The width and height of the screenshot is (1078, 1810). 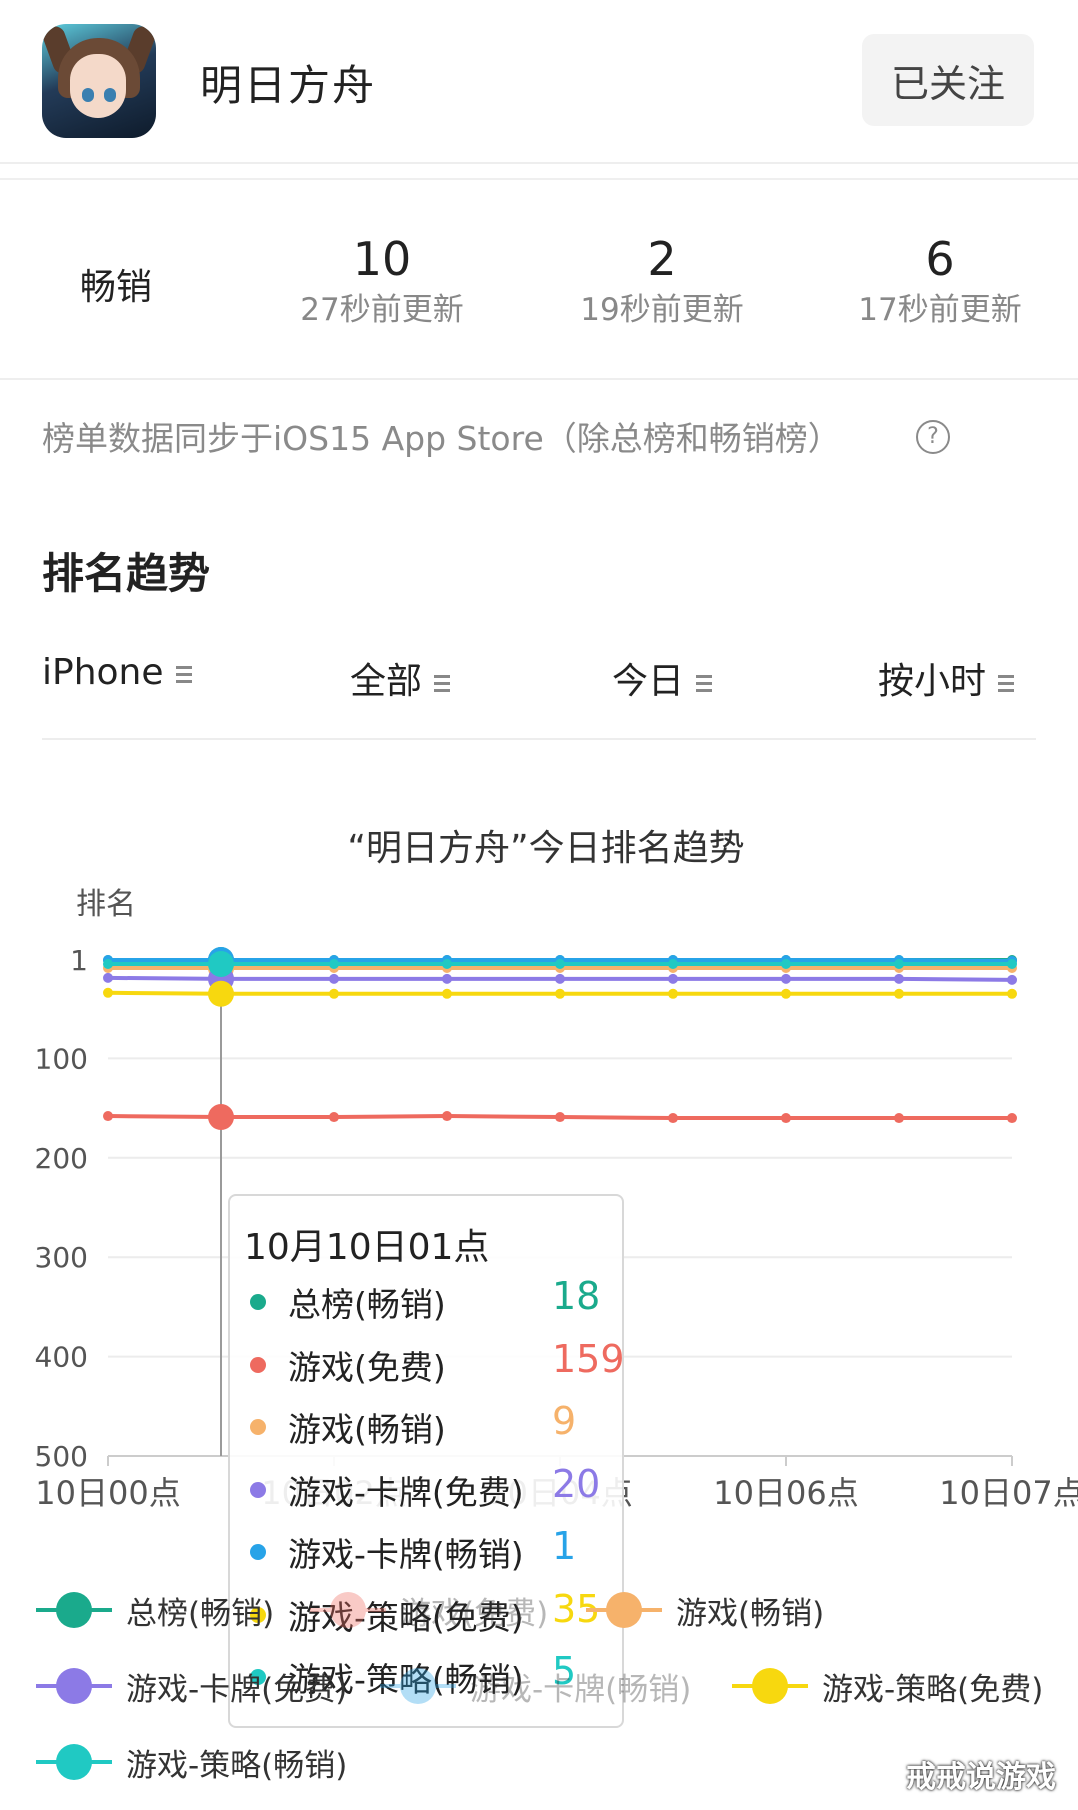 I want to click on scope-filter-label: 全部, so click(x=386, y=681).